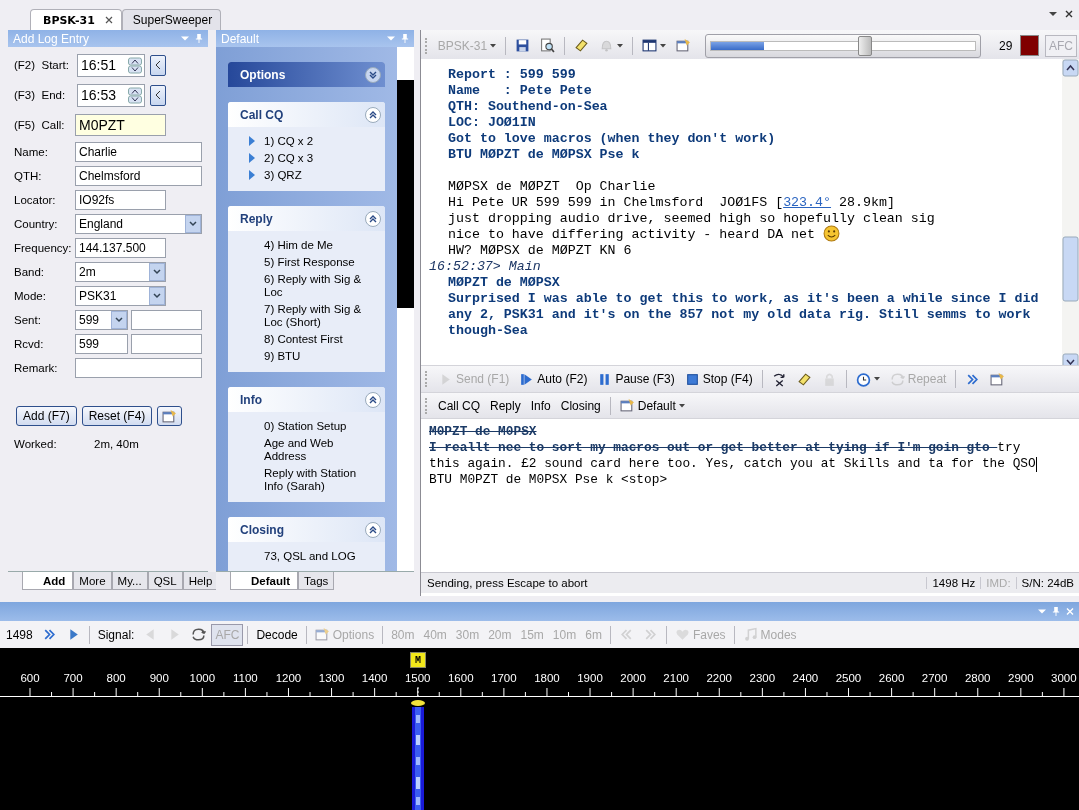  I want to click on macro-item: 6) Reply with Sig & Loc, so click(312, 286).